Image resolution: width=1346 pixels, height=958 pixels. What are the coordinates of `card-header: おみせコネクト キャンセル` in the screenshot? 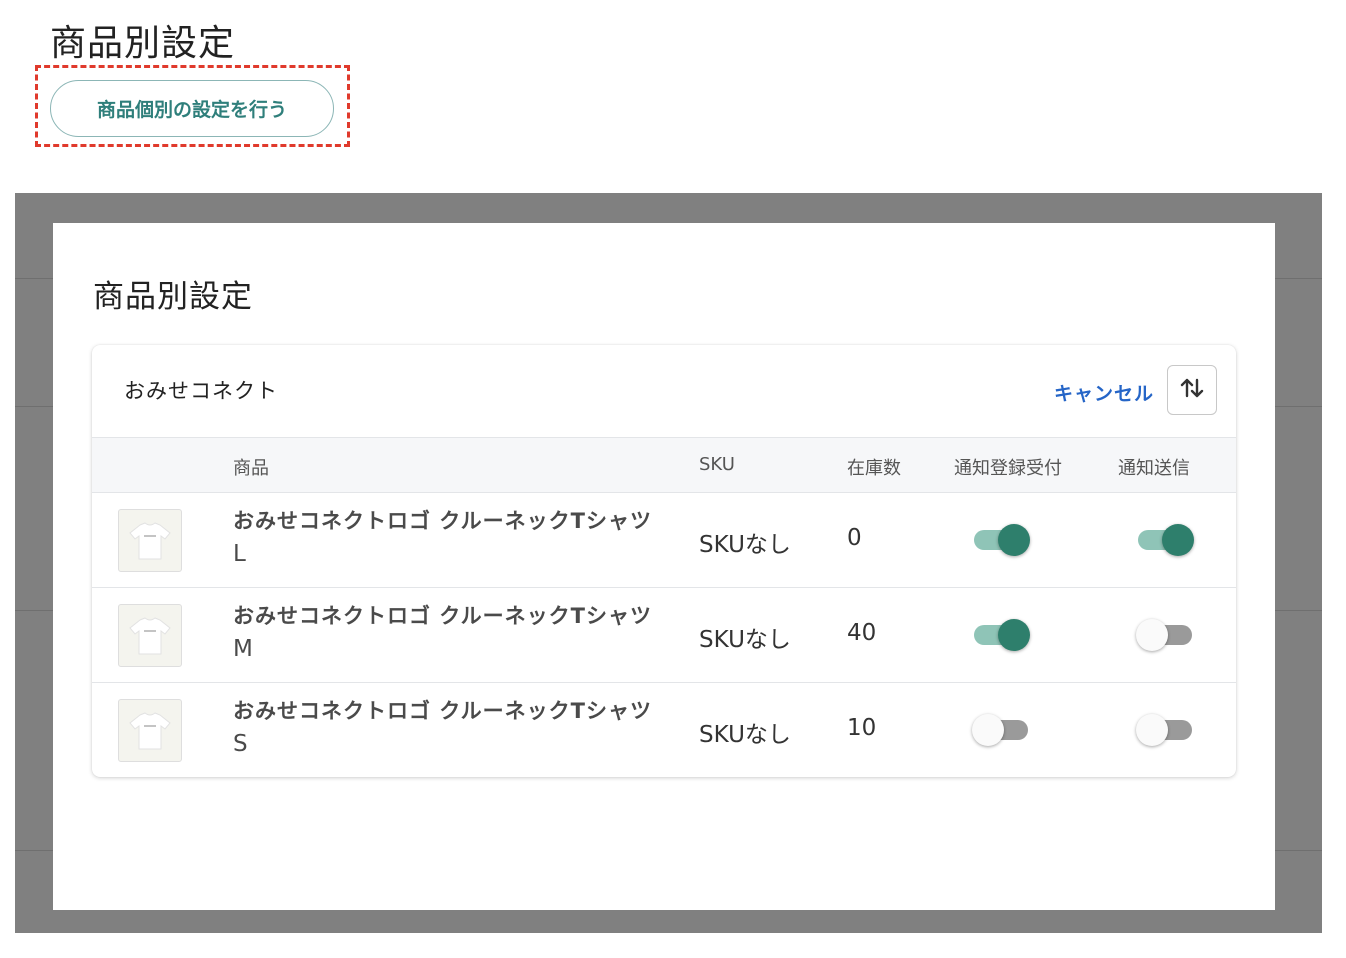 It's located at (664, 391).